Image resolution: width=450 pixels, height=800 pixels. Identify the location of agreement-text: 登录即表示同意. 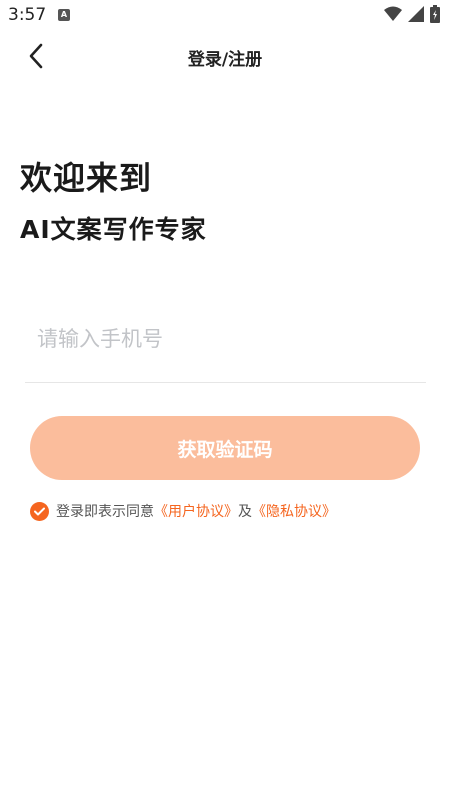
(105, 512).